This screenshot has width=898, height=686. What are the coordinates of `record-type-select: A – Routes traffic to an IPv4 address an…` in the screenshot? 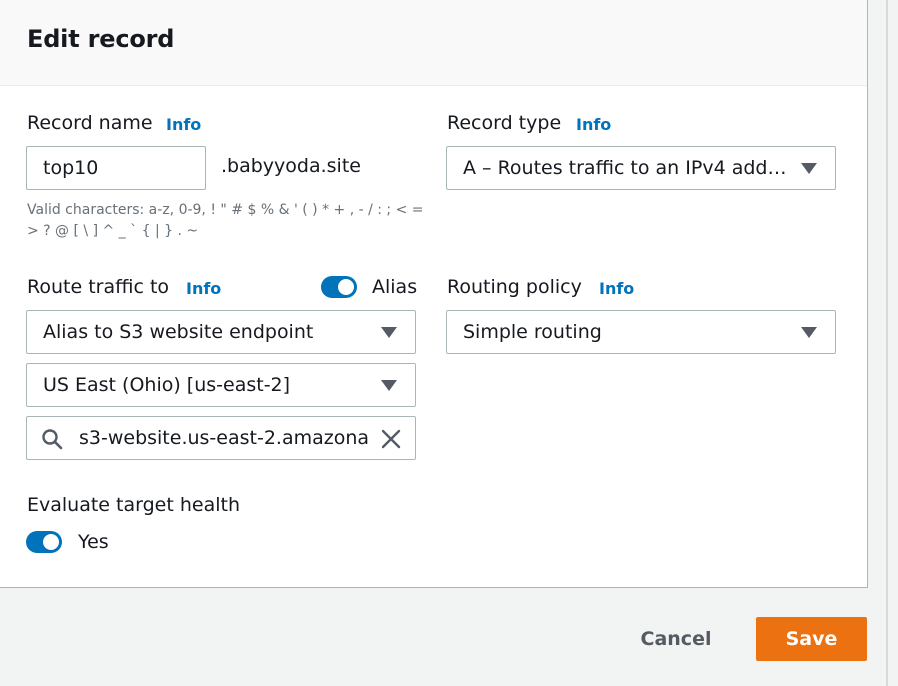 It's located at (641, 168).